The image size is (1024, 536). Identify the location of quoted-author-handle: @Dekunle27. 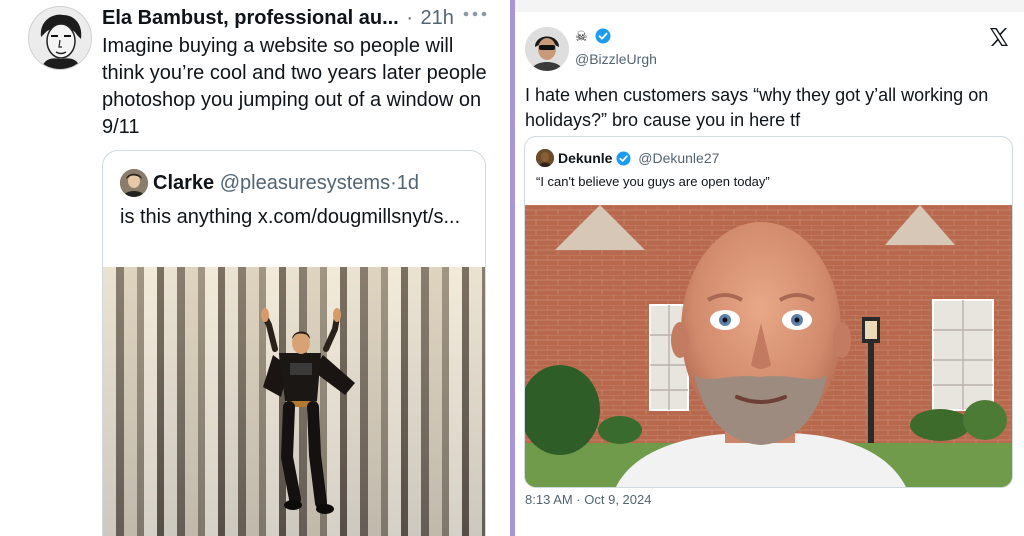
(678, 158).